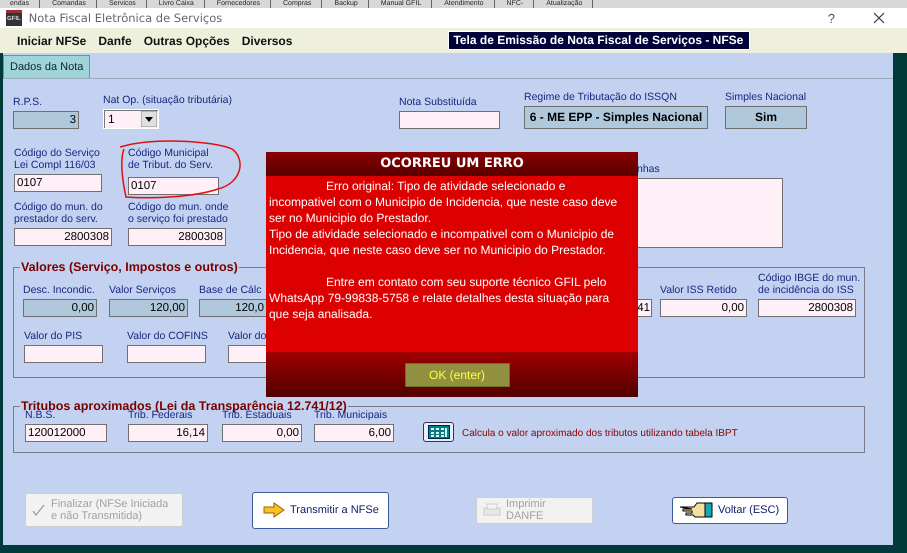 Image resolution: width=907 pixels, height=553 pixels. What do you see at coordinates (59, 290) in the screenshot?
I see `field-label: Desc. Incondic.` at bounding box center [59, 290].